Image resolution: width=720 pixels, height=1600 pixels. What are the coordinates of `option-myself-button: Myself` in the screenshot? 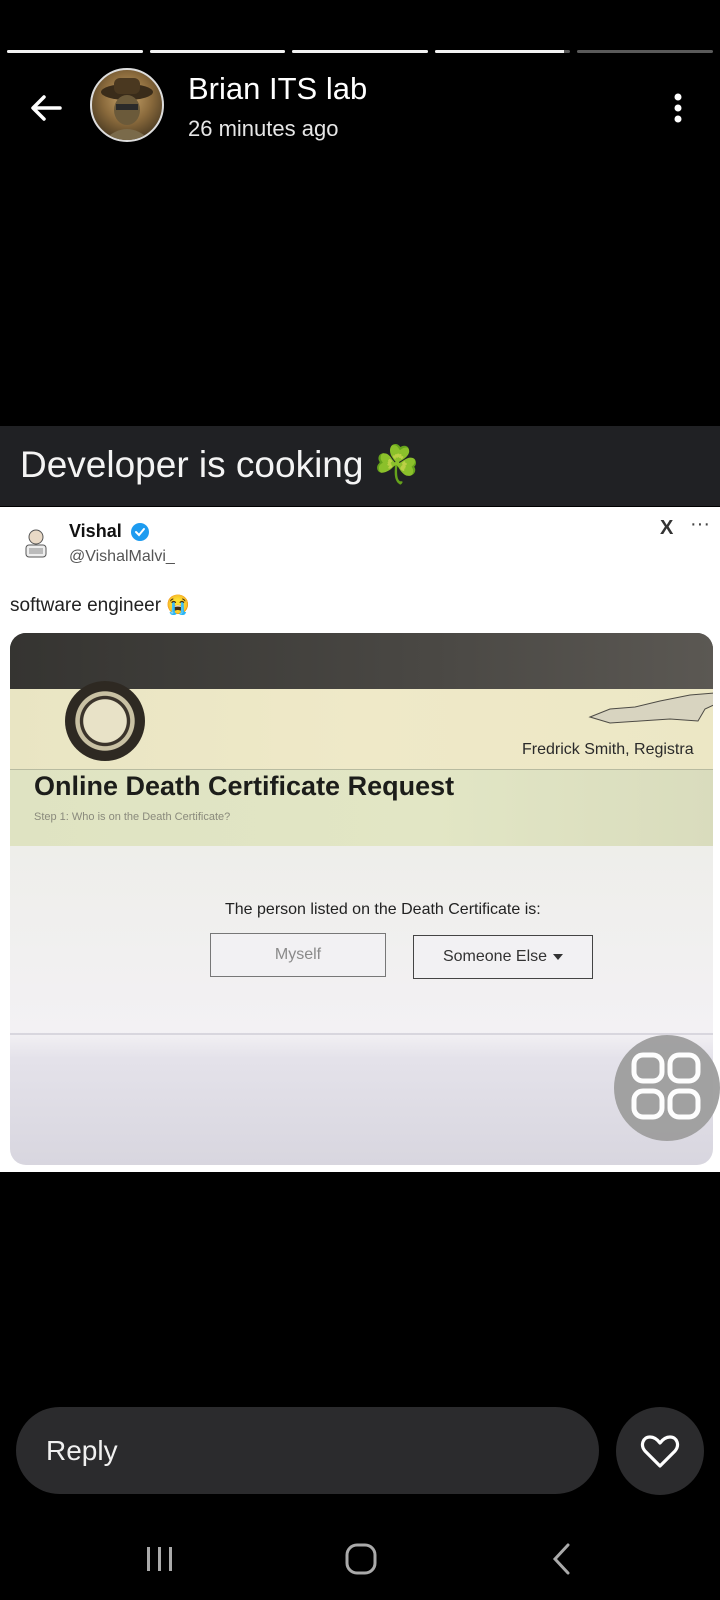 It's located at (298, 955).